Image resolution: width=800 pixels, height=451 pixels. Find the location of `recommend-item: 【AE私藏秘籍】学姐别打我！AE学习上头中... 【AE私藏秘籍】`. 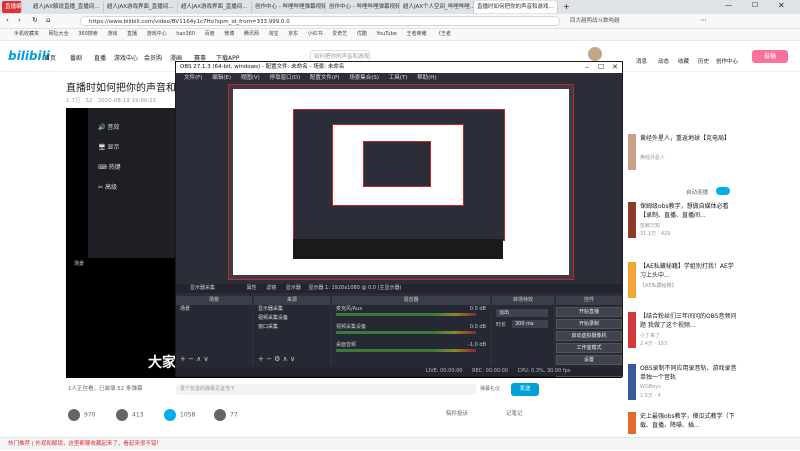

recommend-item: 【AE私藏秘籍】学姐别打我！AE学习上头中... 【AE私藏秘籍】 is located at coordinates (683, 280).